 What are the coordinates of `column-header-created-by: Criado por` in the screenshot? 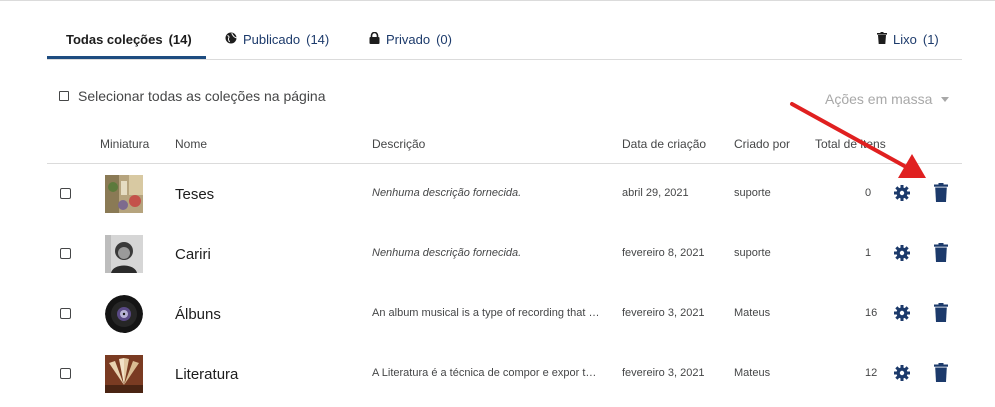 It's located at (762, 144).